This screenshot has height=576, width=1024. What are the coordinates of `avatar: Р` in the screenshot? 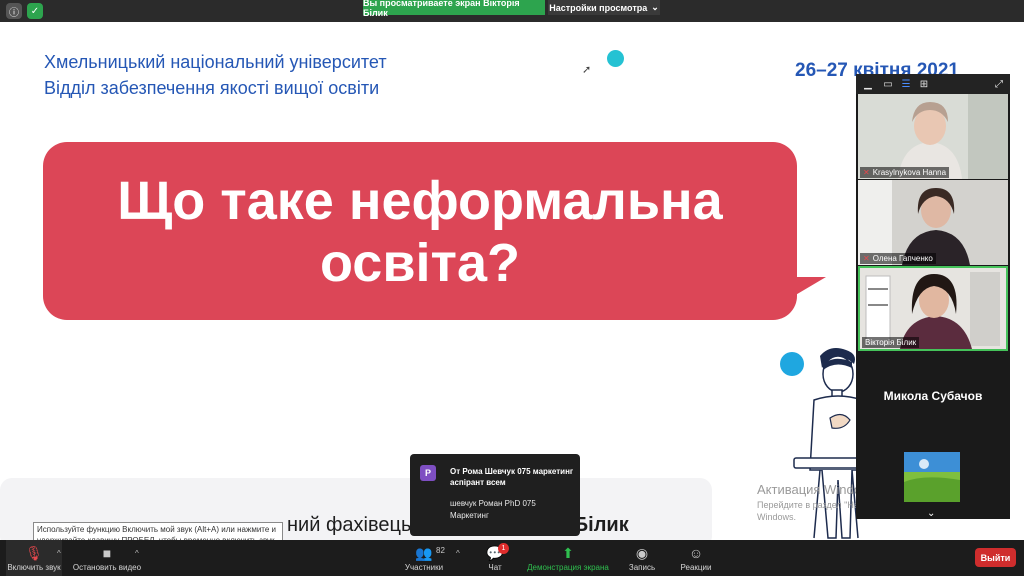 It's located at (428, 473).